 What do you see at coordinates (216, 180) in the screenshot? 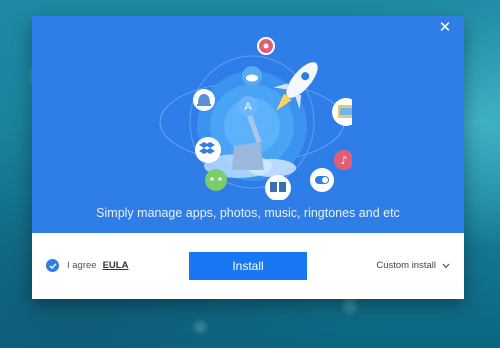
I see `android-icon` at bounding box center [216, 180].